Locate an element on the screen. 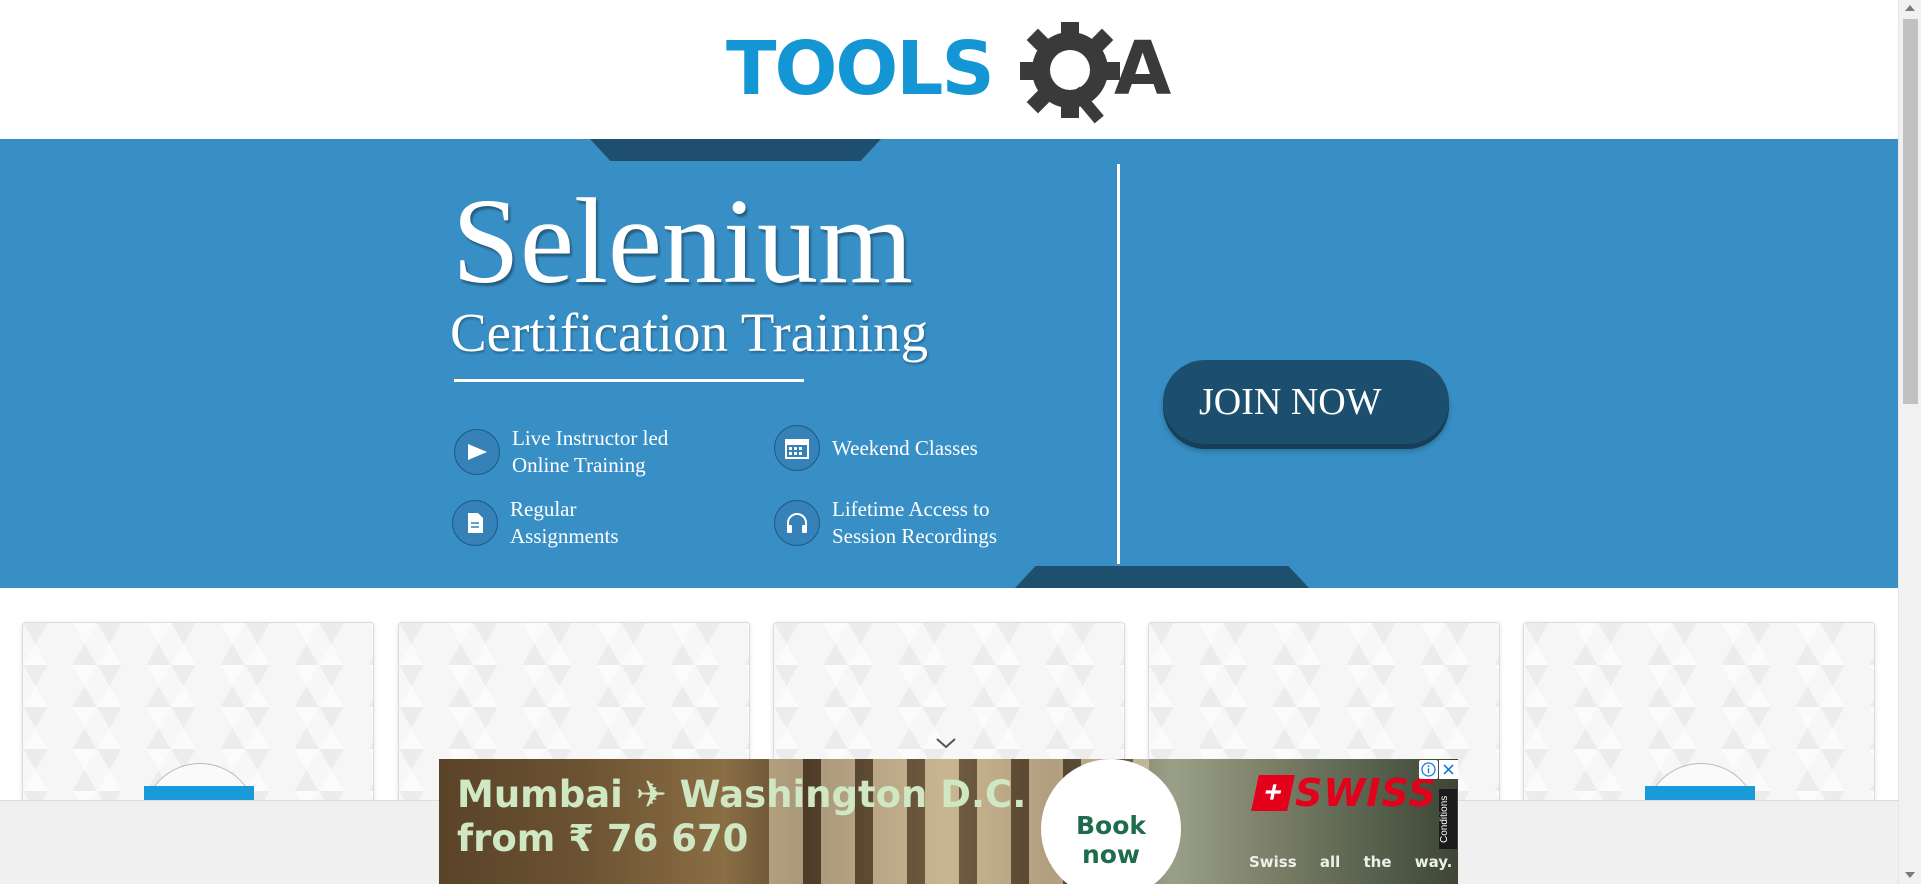 This screenshot has width=1921, height=884. feature-weekend-classes: Weekend Classes is located at coordinates (903, 448).